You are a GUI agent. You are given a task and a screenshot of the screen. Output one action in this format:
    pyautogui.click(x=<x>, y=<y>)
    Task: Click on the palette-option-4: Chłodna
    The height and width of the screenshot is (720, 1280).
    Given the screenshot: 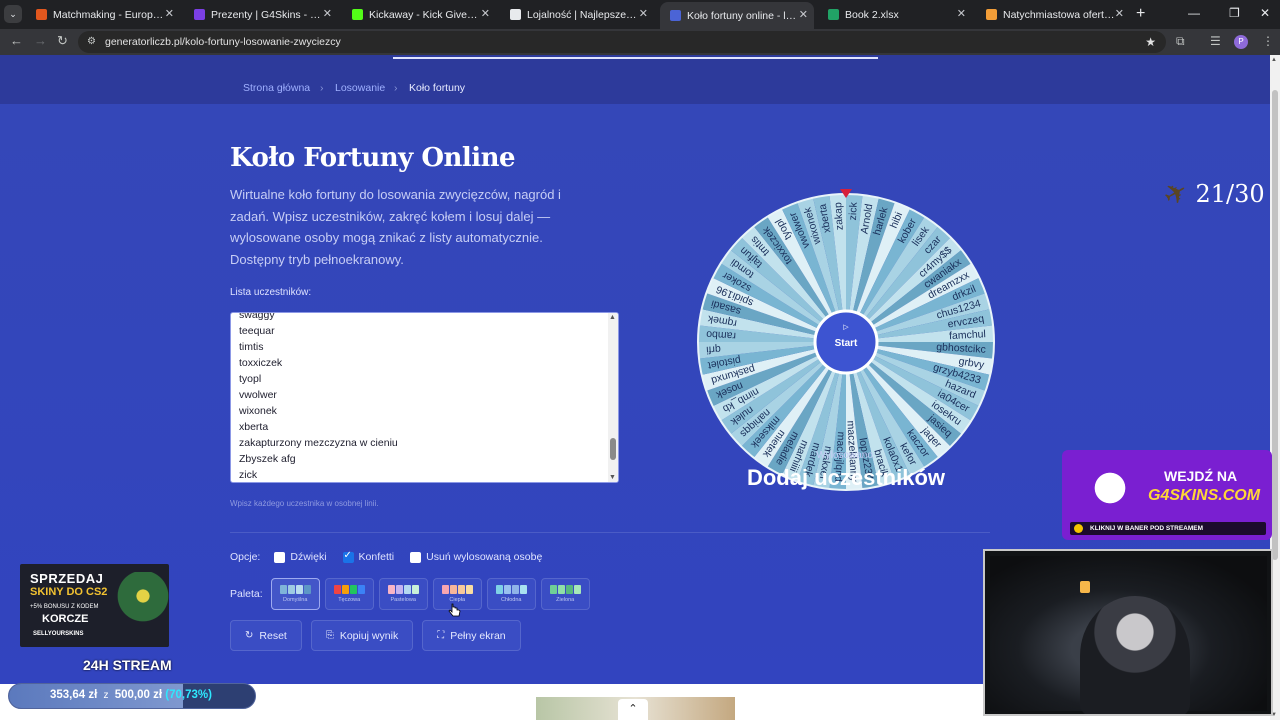 What is the action you would take?
    pyautogui.click(x=511, y=594)
    